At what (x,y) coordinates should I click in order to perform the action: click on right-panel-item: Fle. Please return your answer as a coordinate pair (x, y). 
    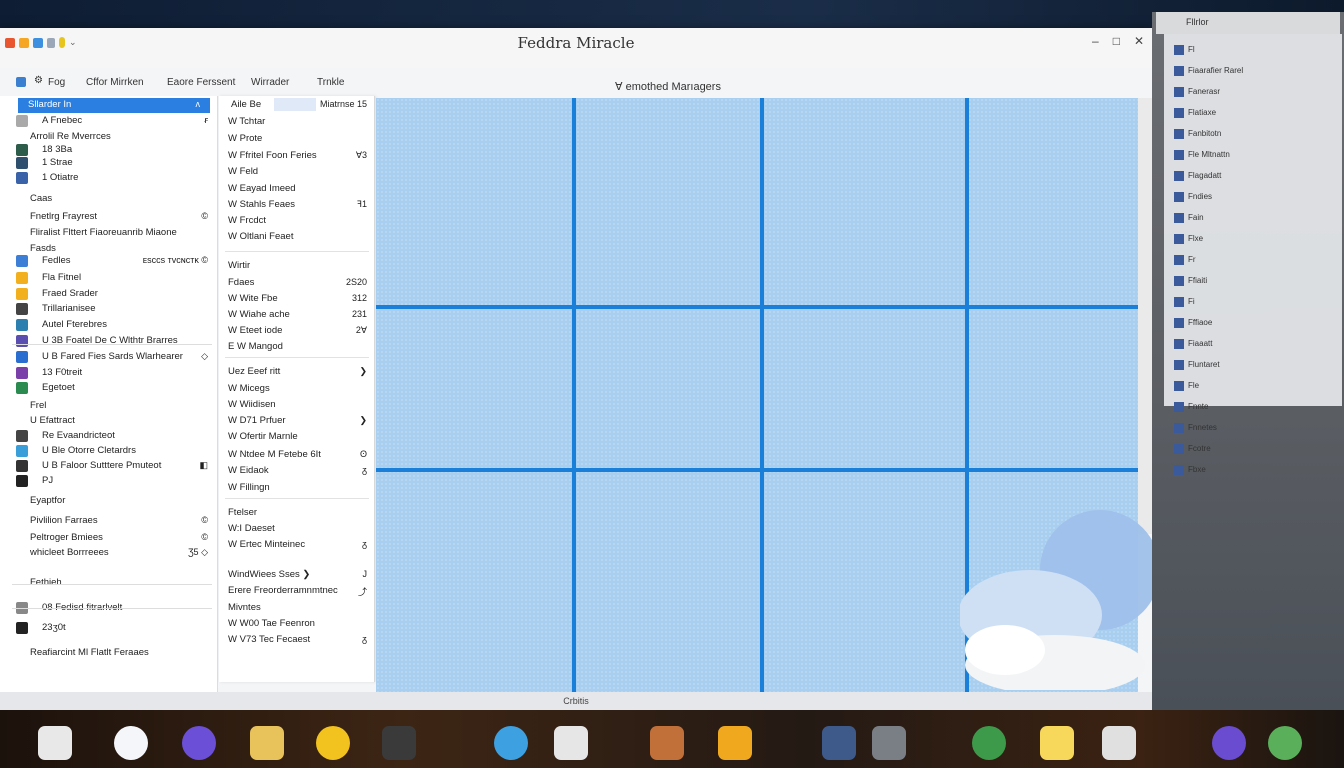
    Looking at the image, I should click on (1239, 387).